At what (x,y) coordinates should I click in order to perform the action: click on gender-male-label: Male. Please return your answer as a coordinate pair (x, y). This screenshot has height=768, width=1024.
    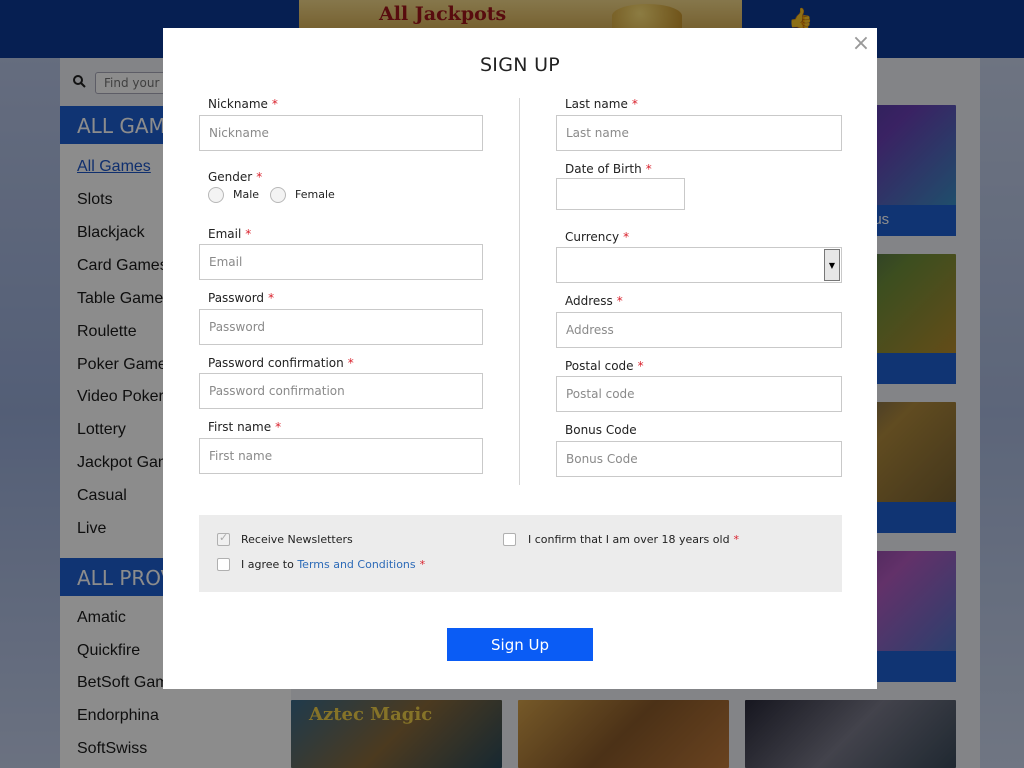
    Looking at the image, I should click on (246, 194).